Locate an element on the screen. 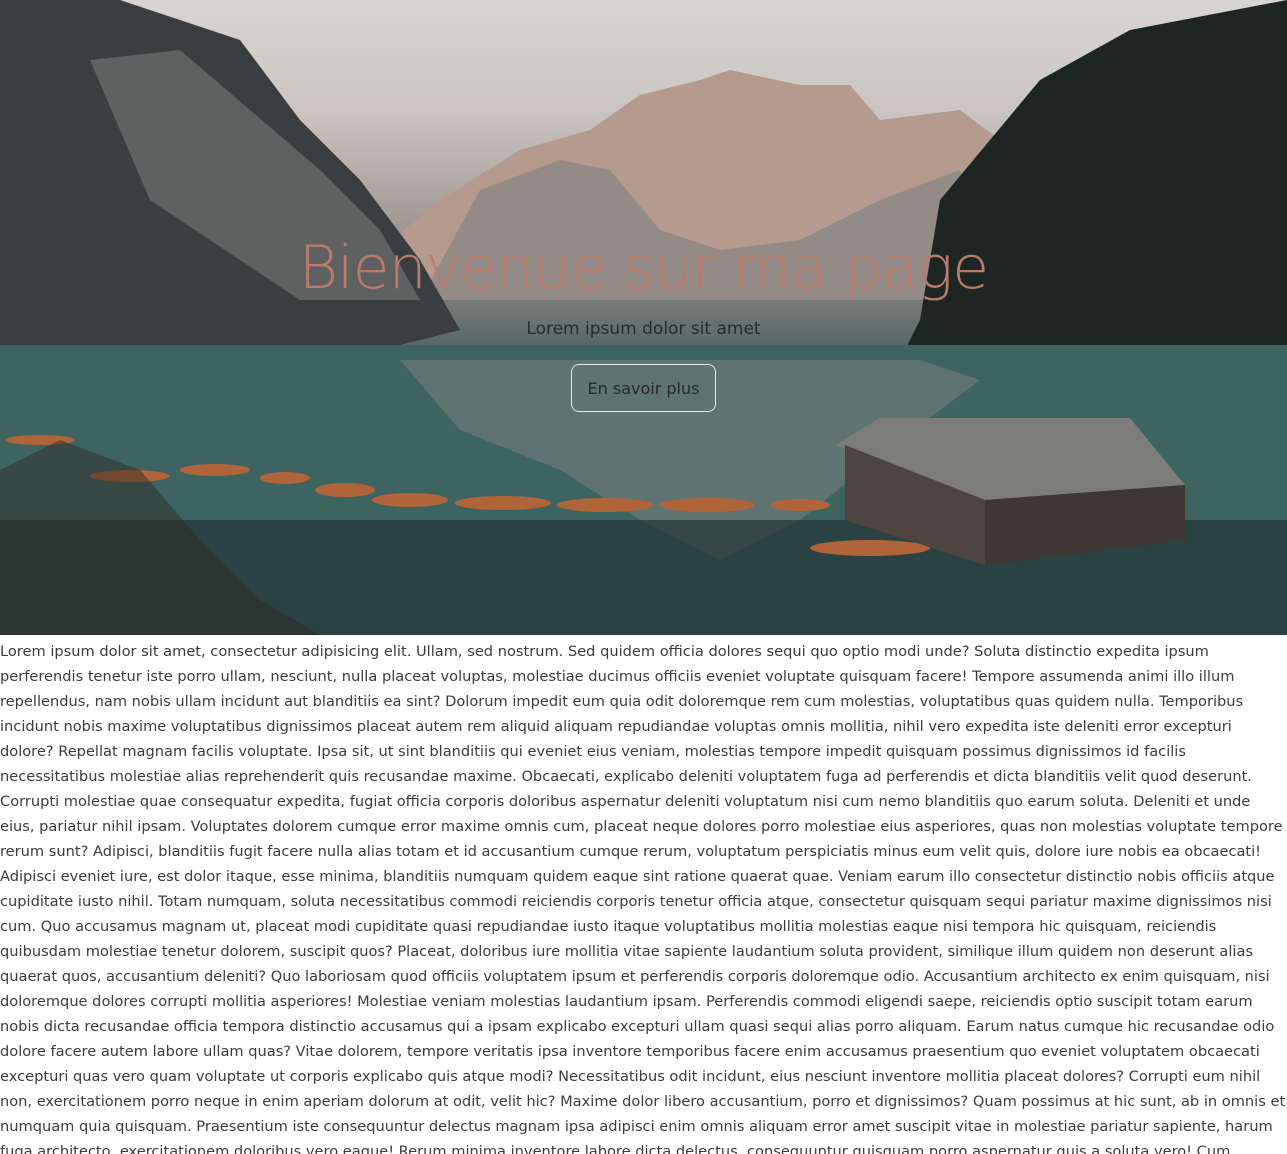 This screenshot has height=1154, width=1287. learn-more-button: En savoir plus is located at coordinates (643, 388).